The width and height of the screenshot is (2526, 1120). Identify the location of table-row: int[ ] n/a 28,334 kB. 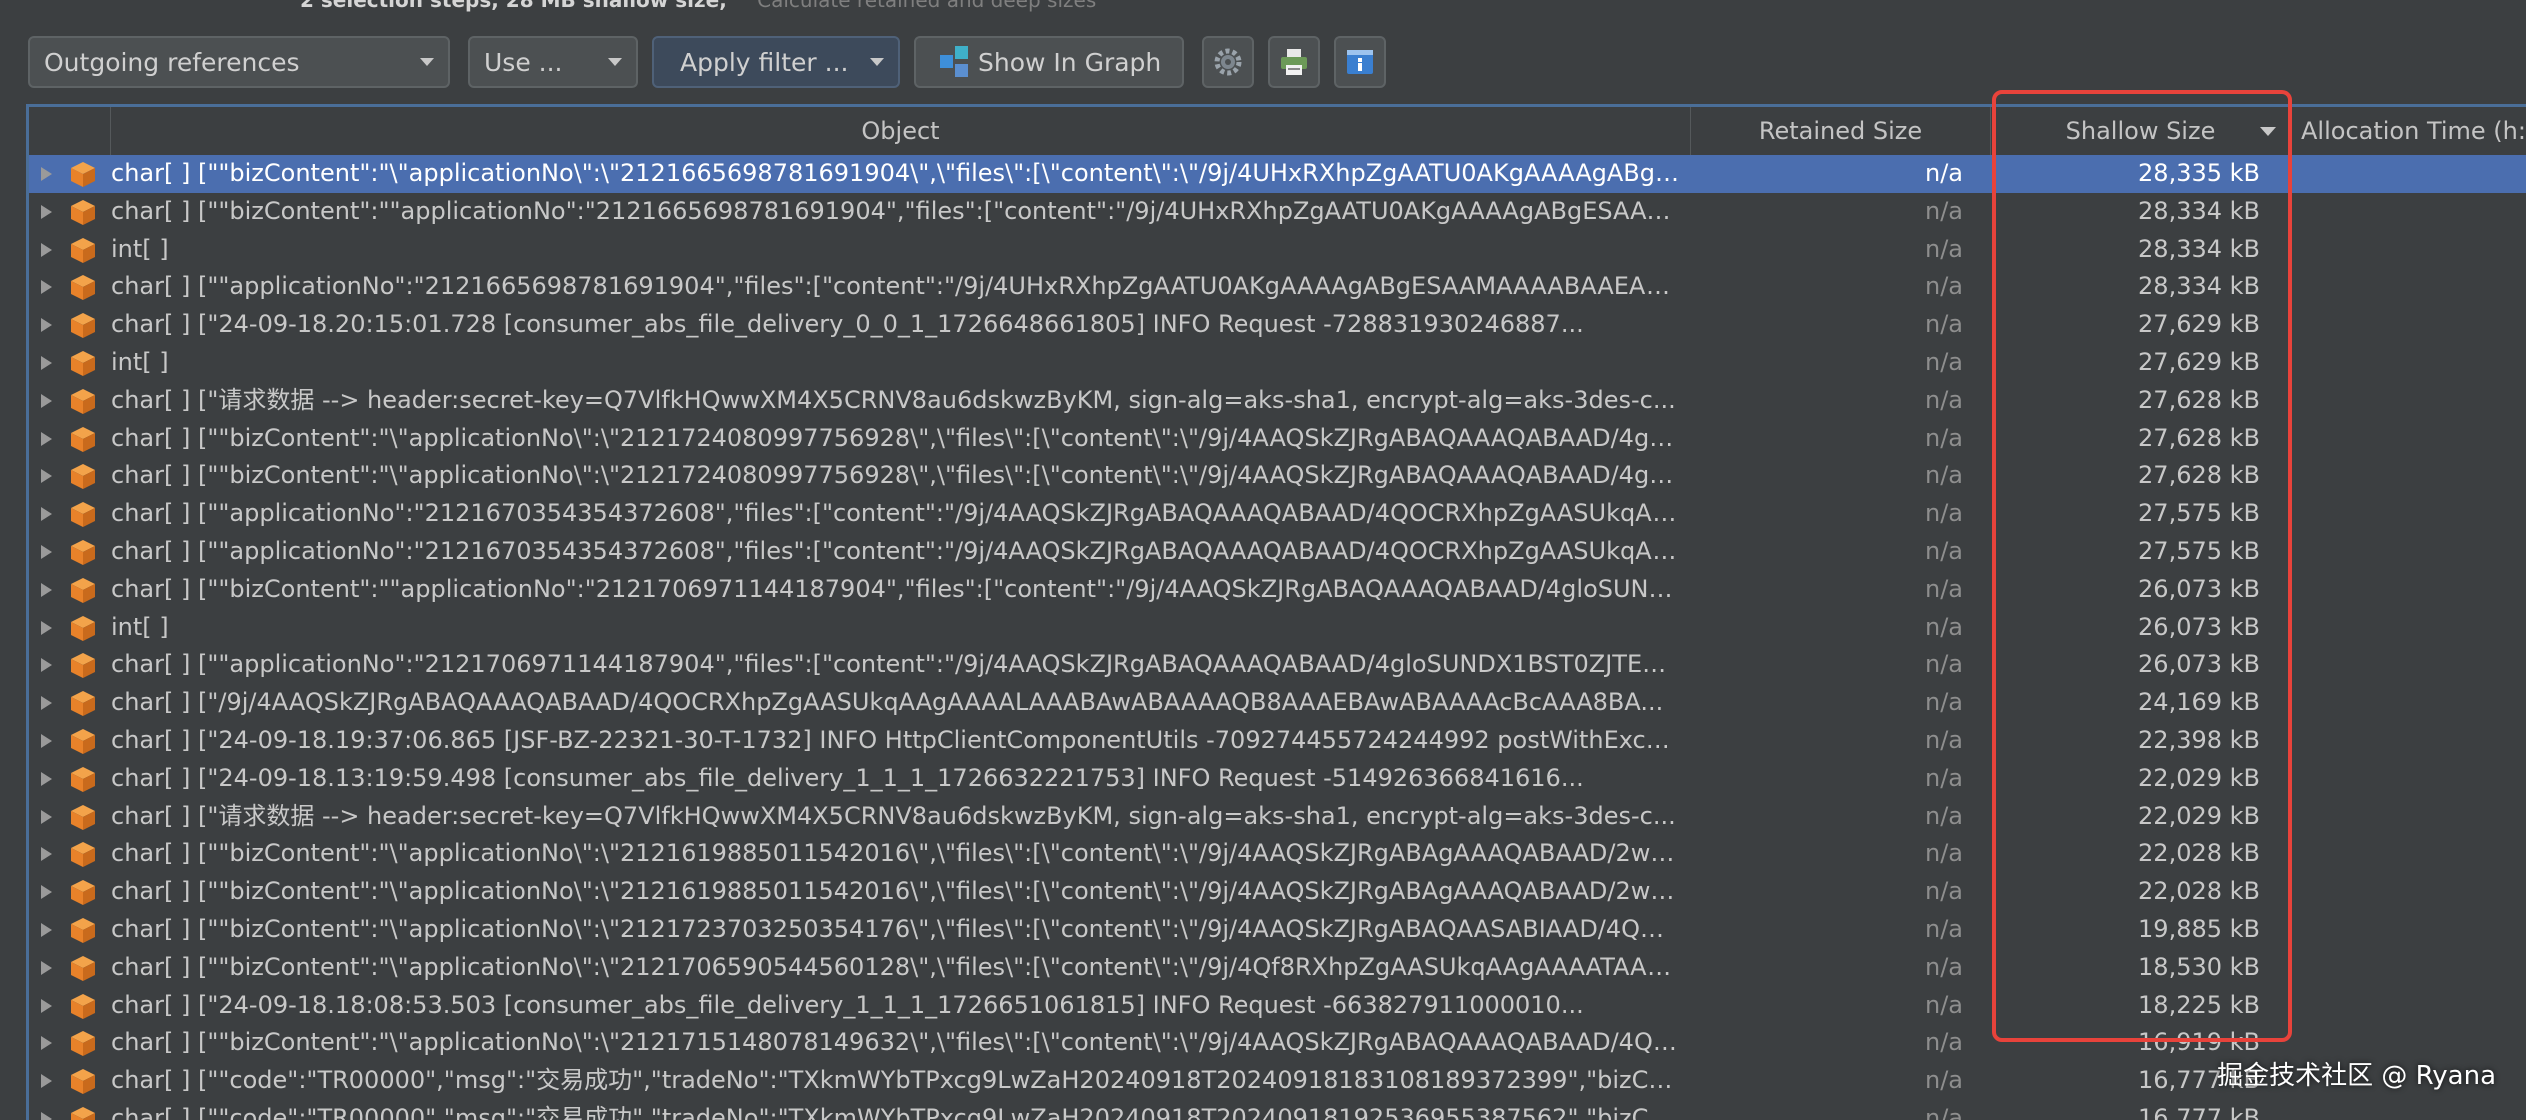
(1277, 250).